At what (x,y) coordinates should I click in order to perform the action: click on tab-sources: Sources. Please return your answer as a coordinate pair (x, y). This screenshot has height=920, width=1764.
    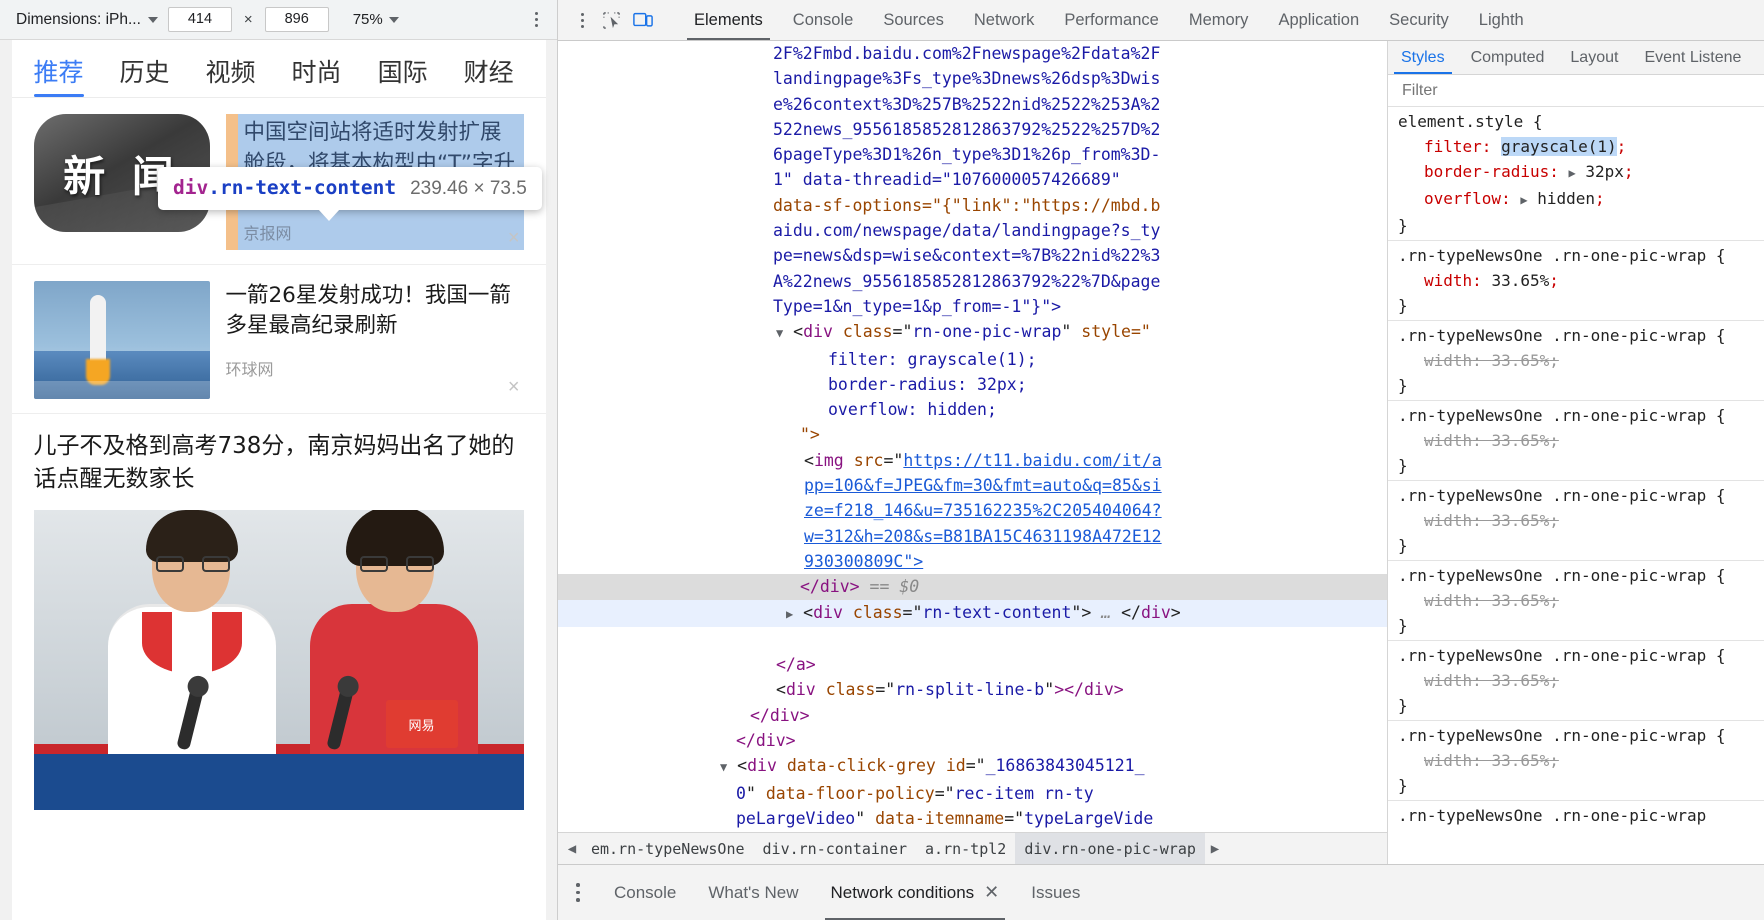
    Looking at the image, I should click on (913, 20).